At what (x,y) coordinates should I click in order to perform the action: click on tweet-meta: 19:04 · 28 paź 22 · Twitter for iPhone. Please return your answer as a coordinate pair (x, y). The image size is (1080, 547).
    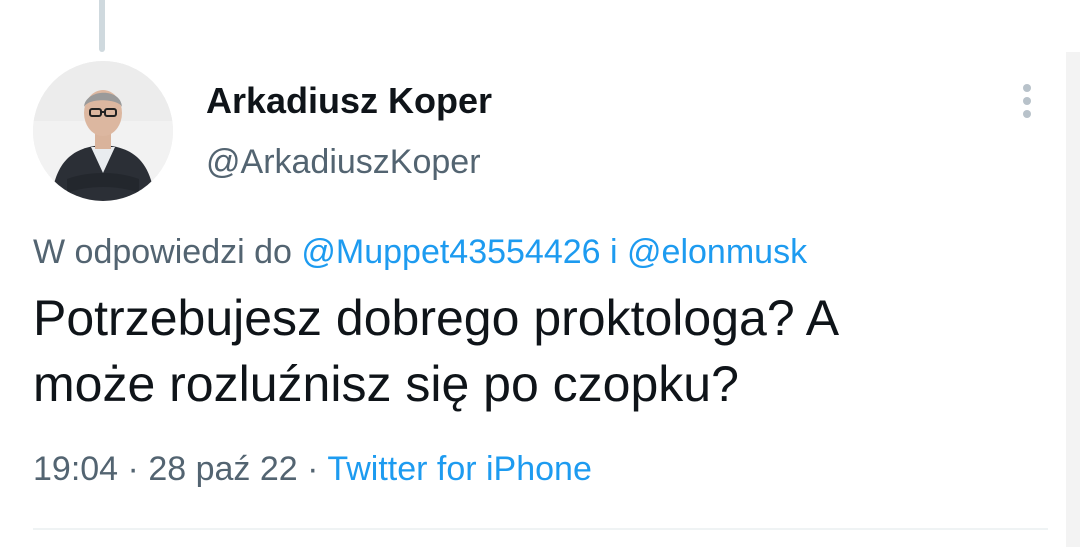
    Looking at the image, I should click on (312, 469).